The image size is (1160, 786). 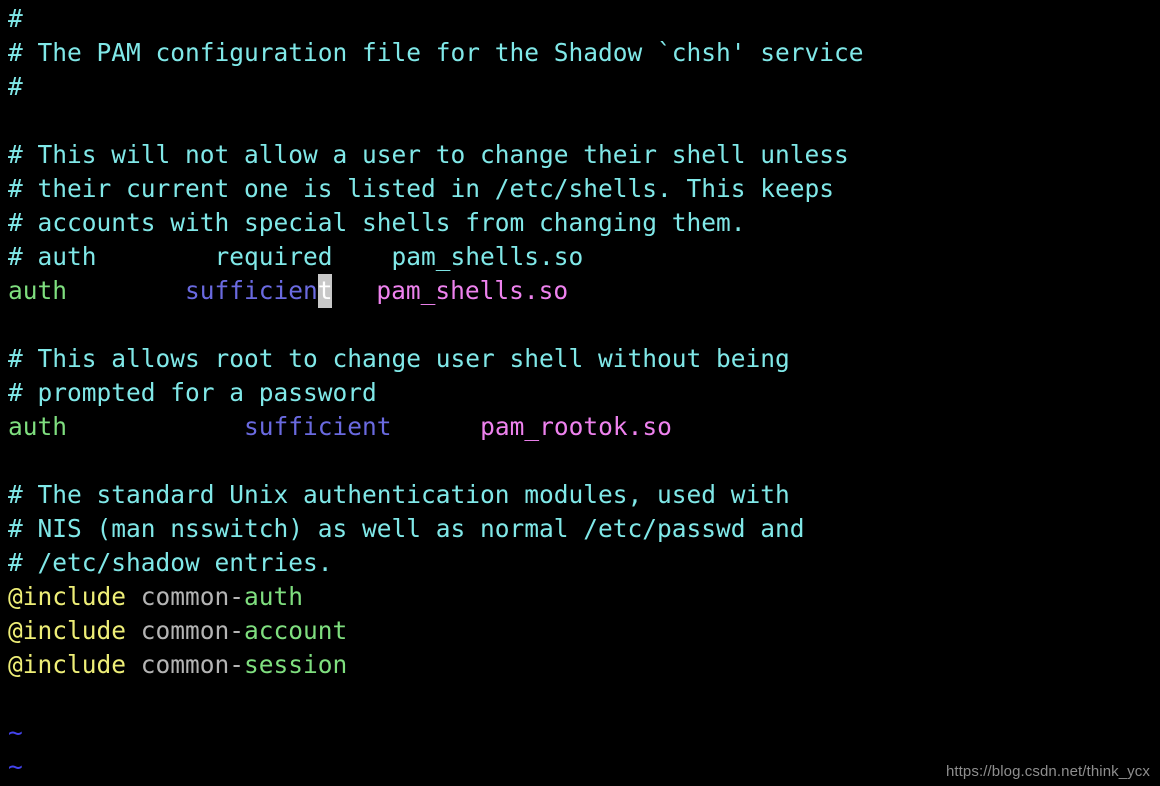 I want to click on code-token: account, so click(x=296, y=630).